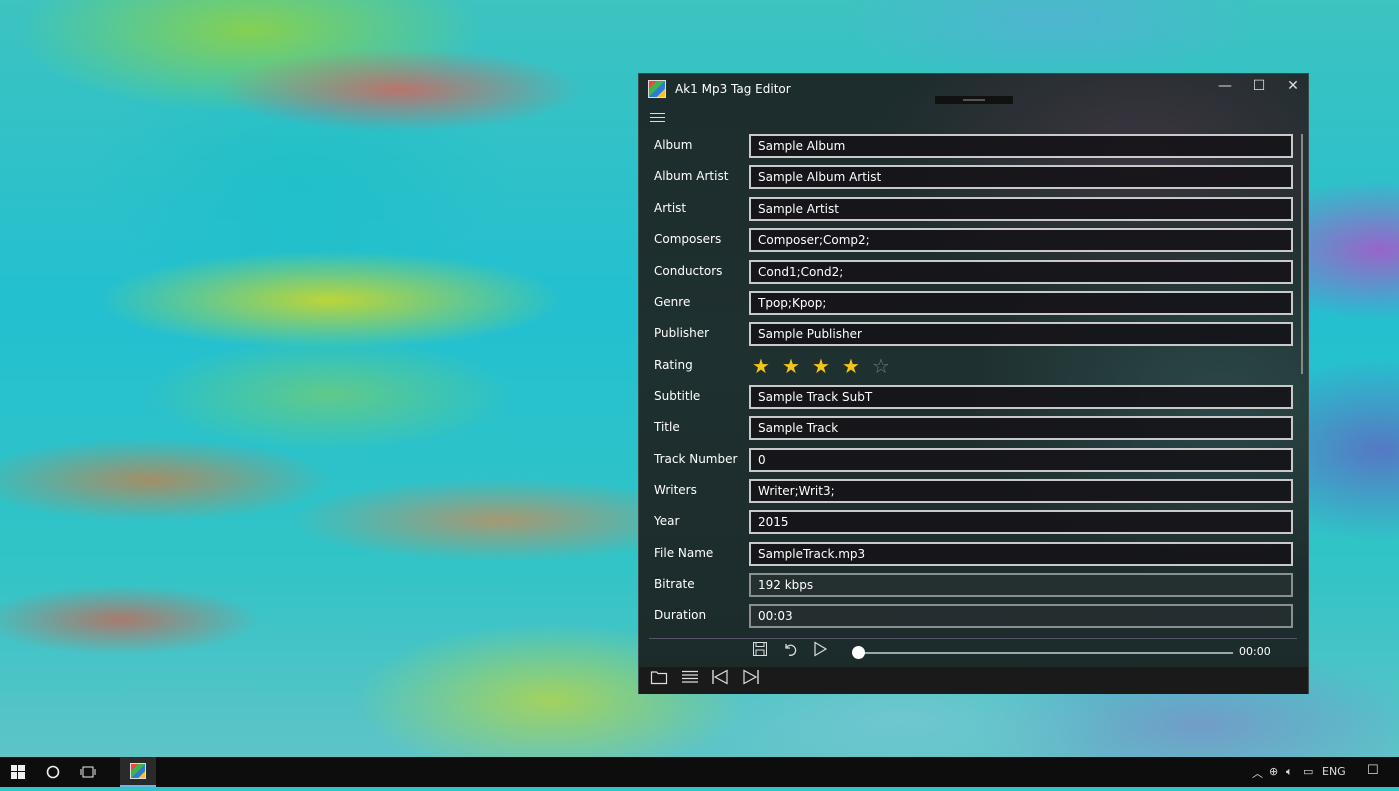 Image resolution: width=1399 pixels, height=791 pixels. Describe the element at coordinates (1255, 651) in the screenshot. I see `playback-time: 00:00` at that location.